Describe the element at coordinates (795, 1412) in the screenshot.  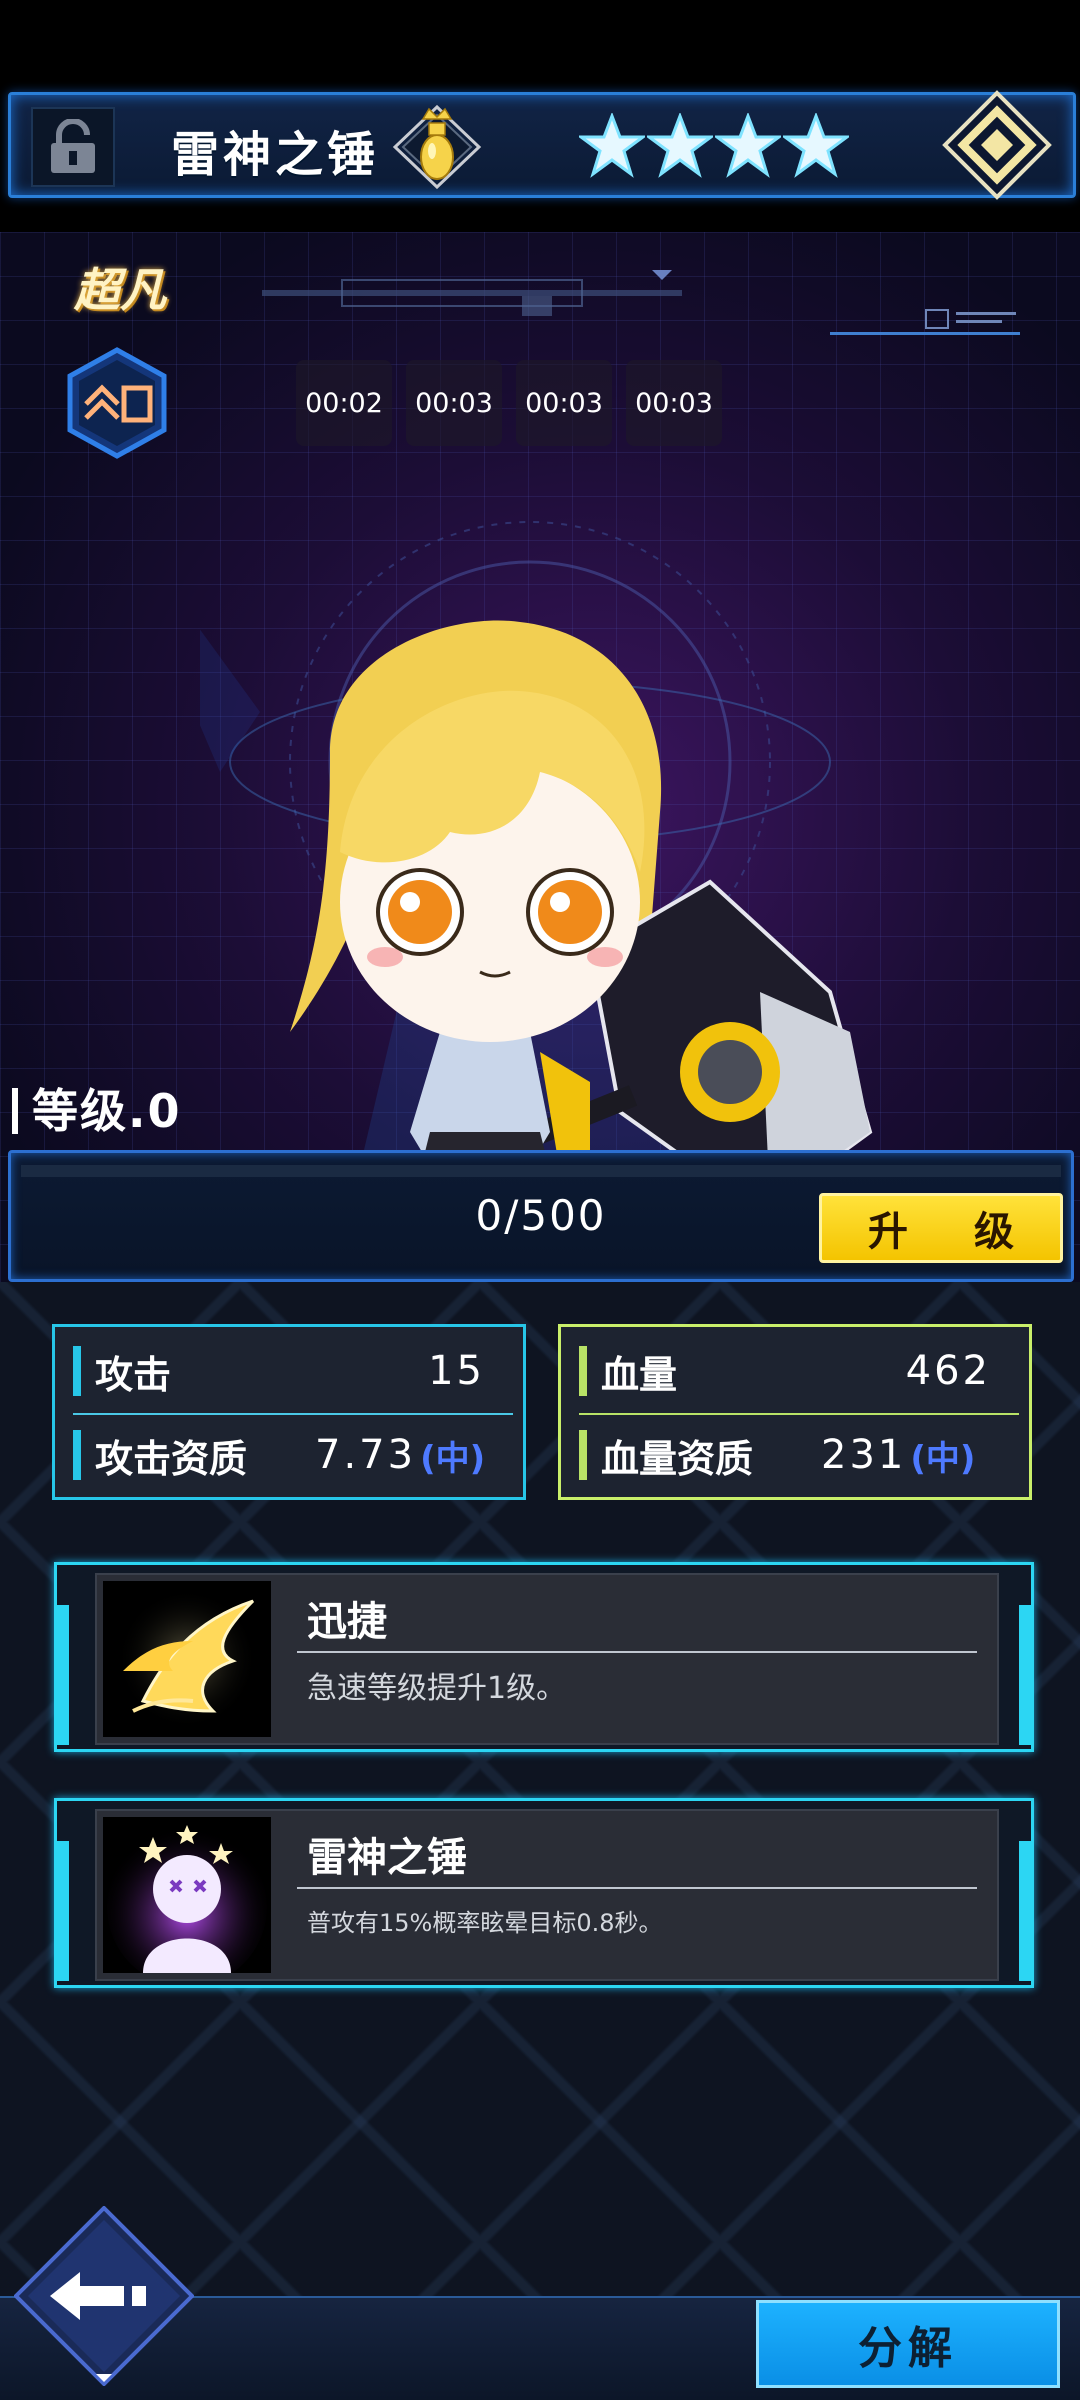
I see `hp-stat-panel: 血量 462 血量资质 231 (中)` at that location.